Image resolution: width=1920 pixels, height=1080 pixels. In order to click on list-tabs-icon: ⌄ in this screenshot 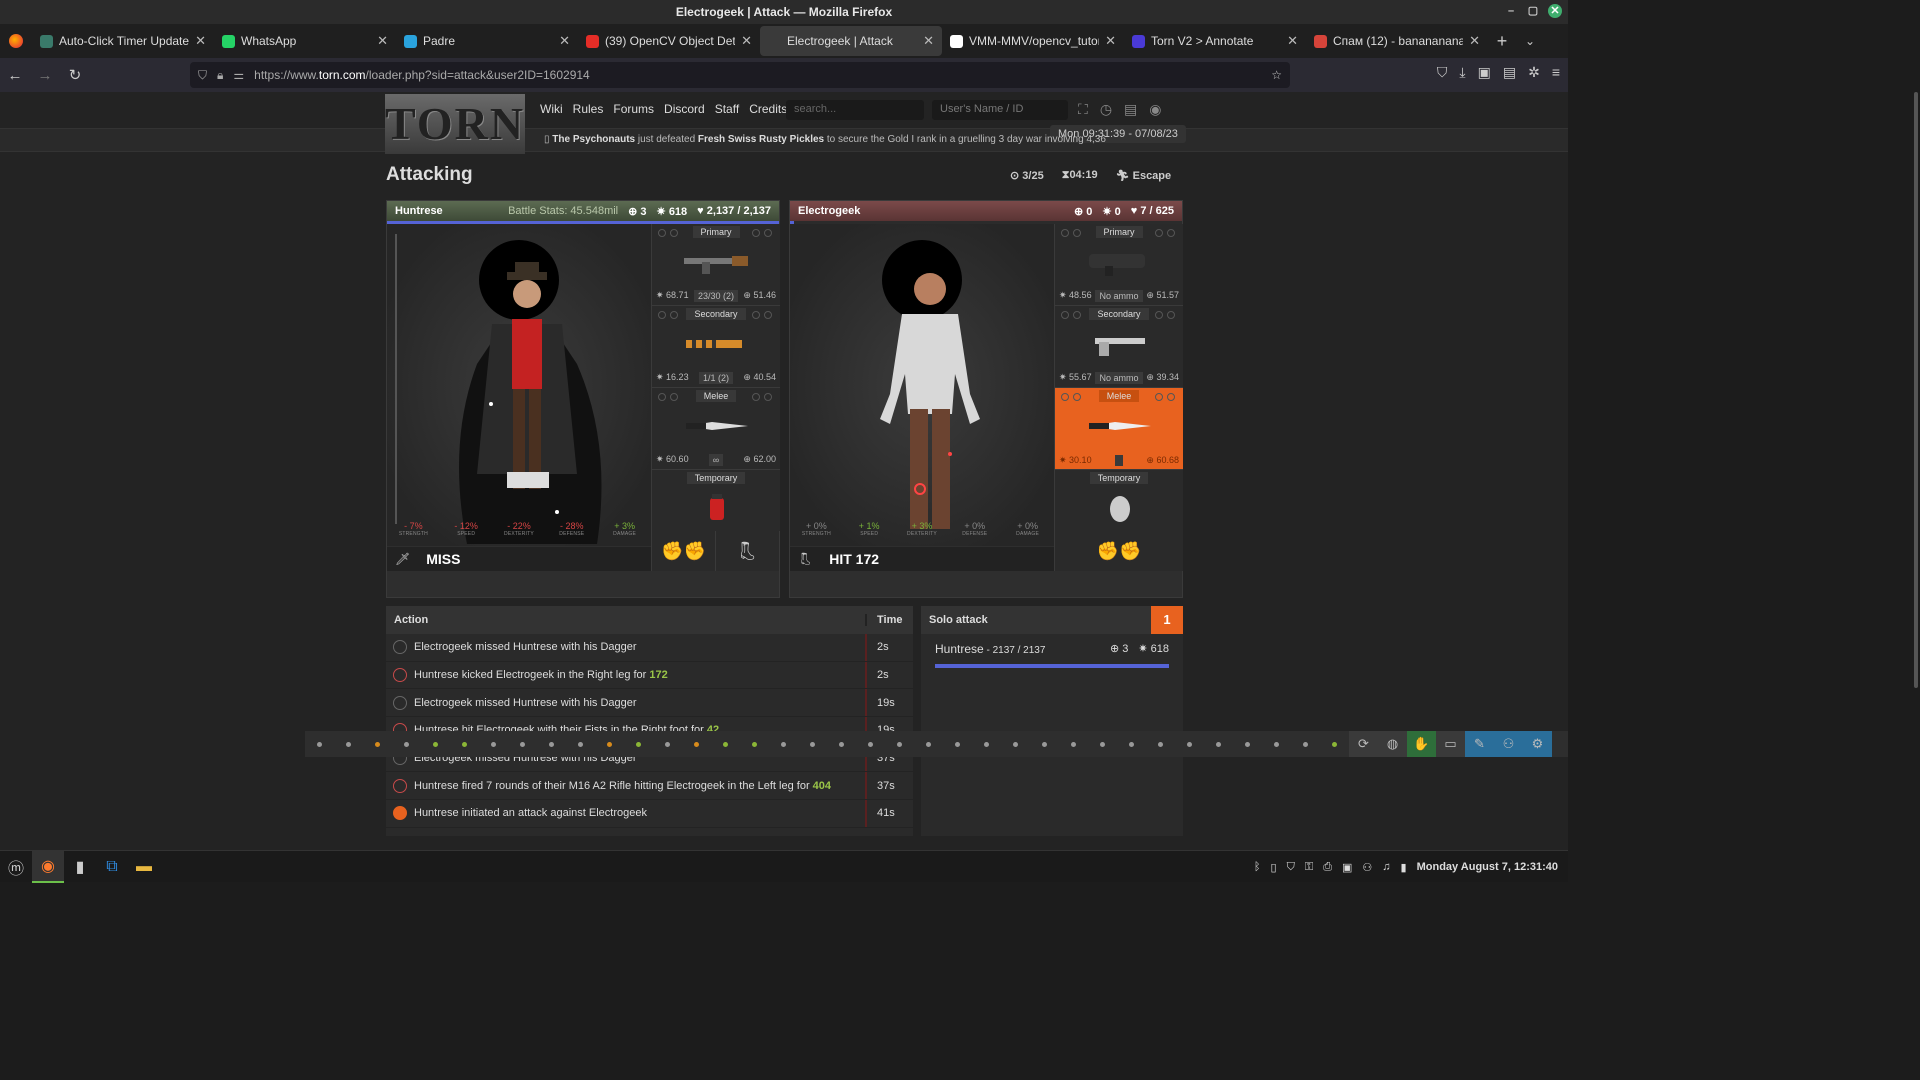, I will do `click(1530, 41)`.